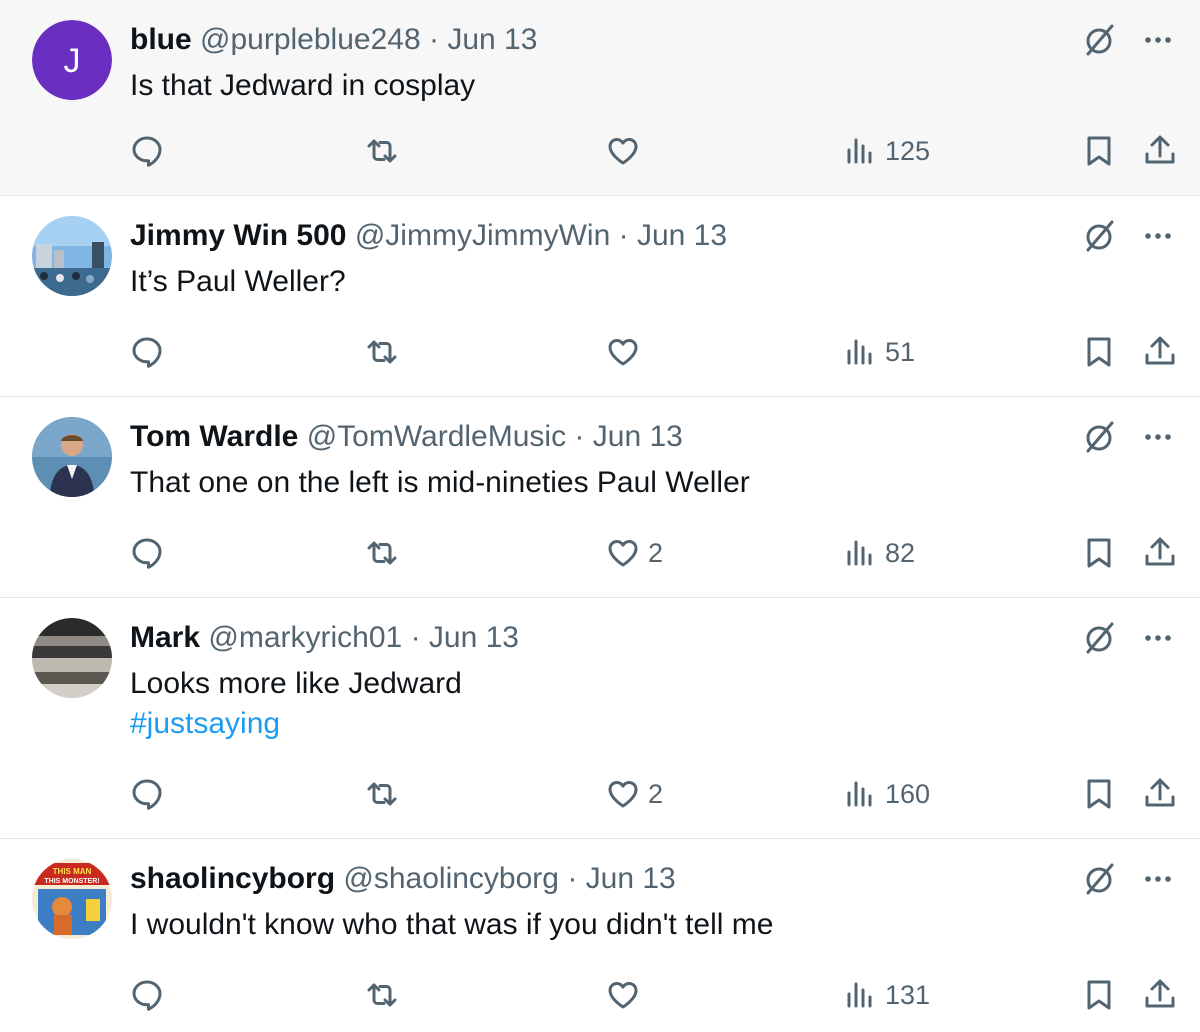  Describe the element at coordinates (879, 352) in the screenshot. I see `views-button: 51` at that location.